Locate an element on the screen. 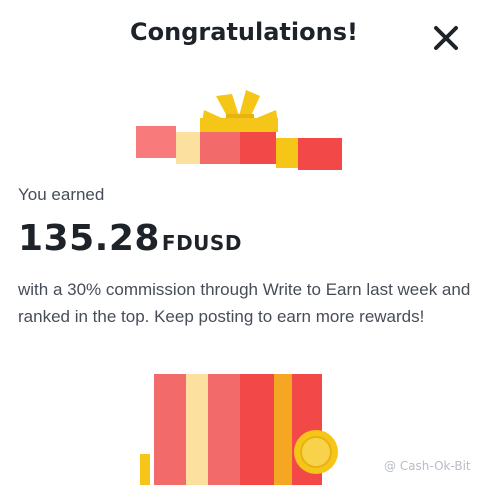 The image size is (488, 490). gift-box-icon is located at coordinates (240, 428).